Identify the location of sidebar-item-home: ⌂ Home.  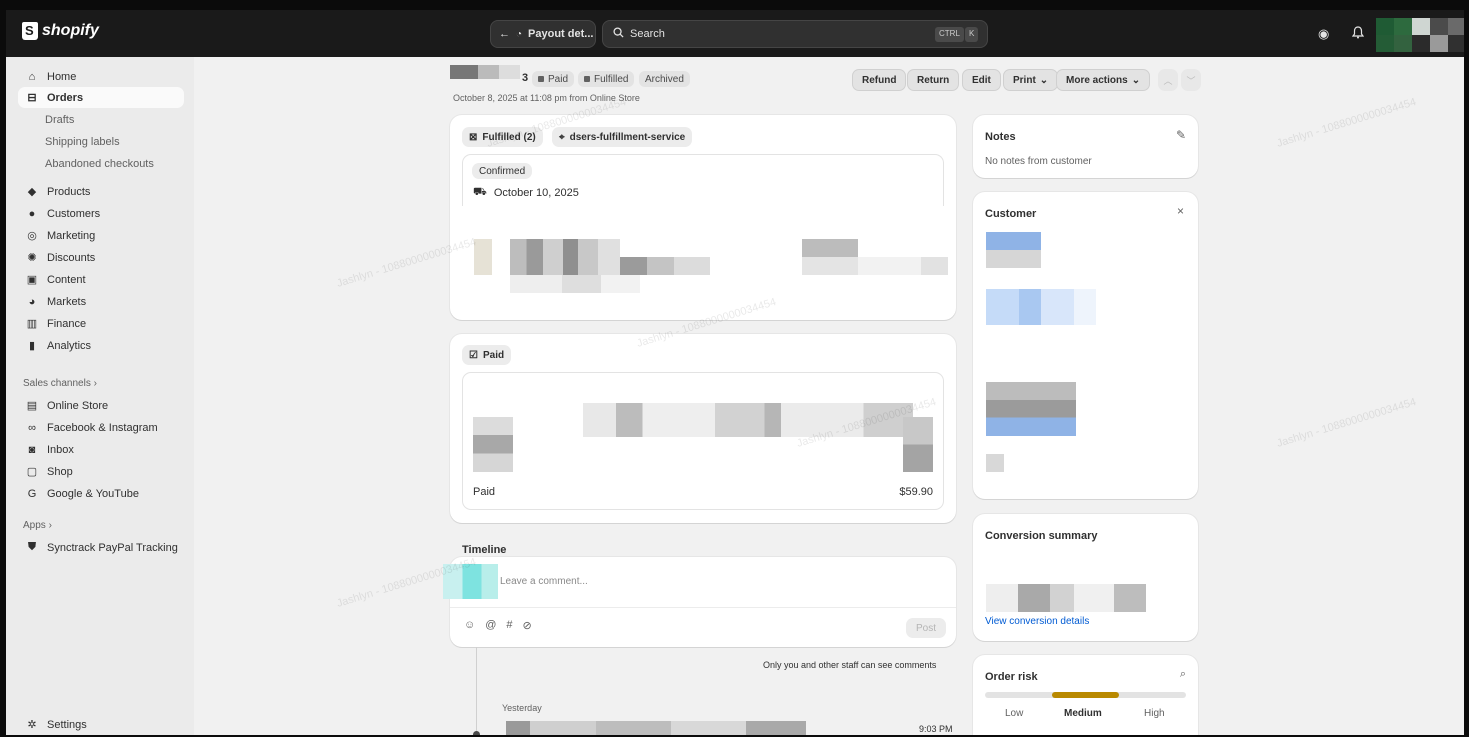
(101, 76).